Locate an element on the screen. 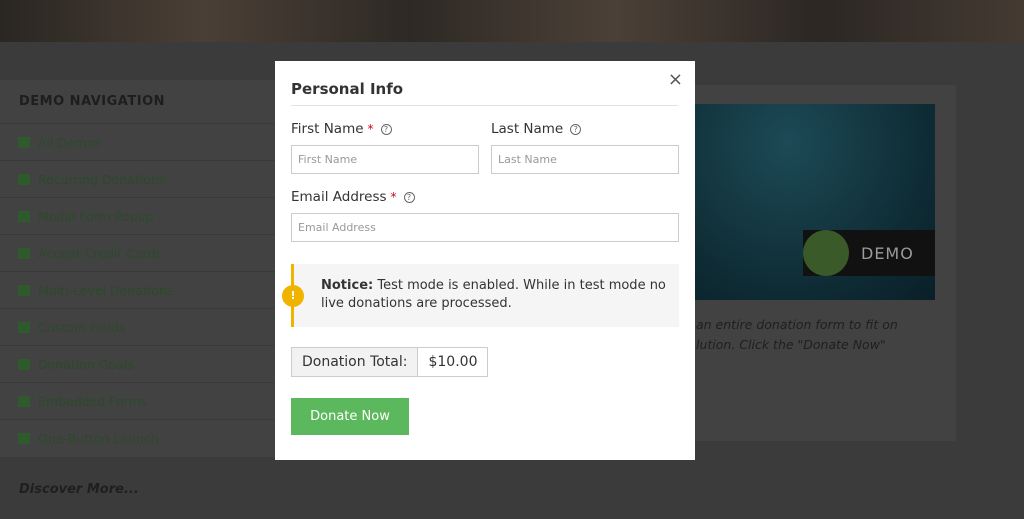  label-text: First Name is located at coordinates (327, 129).